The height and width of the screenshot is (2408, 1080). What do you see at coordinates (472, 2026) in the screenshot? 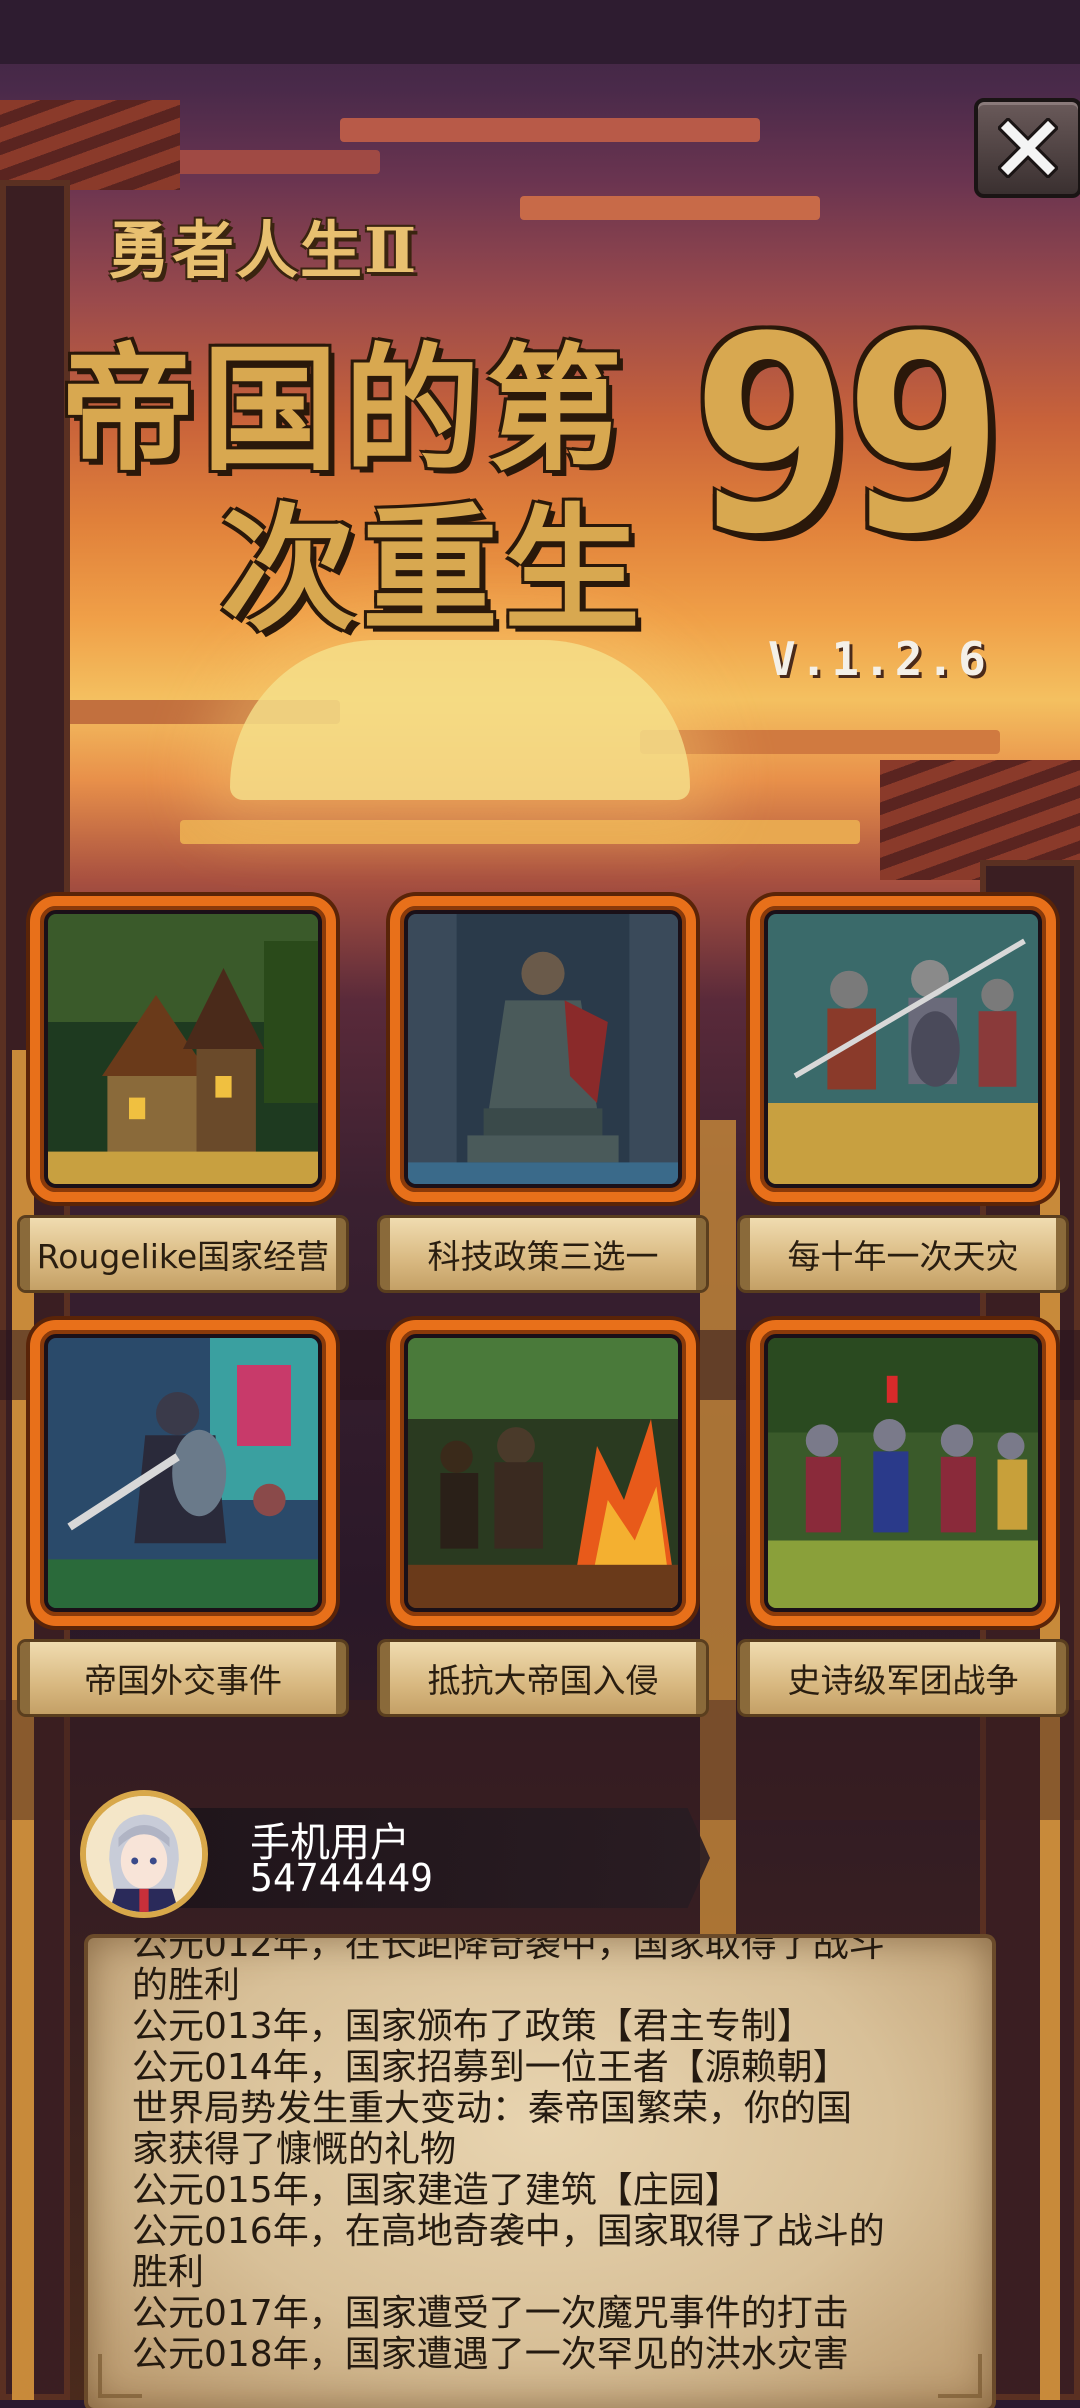
I see `log-entry: 公元013年，国家颁布了政策【君主专制】` at bounding box center [472, 2026].